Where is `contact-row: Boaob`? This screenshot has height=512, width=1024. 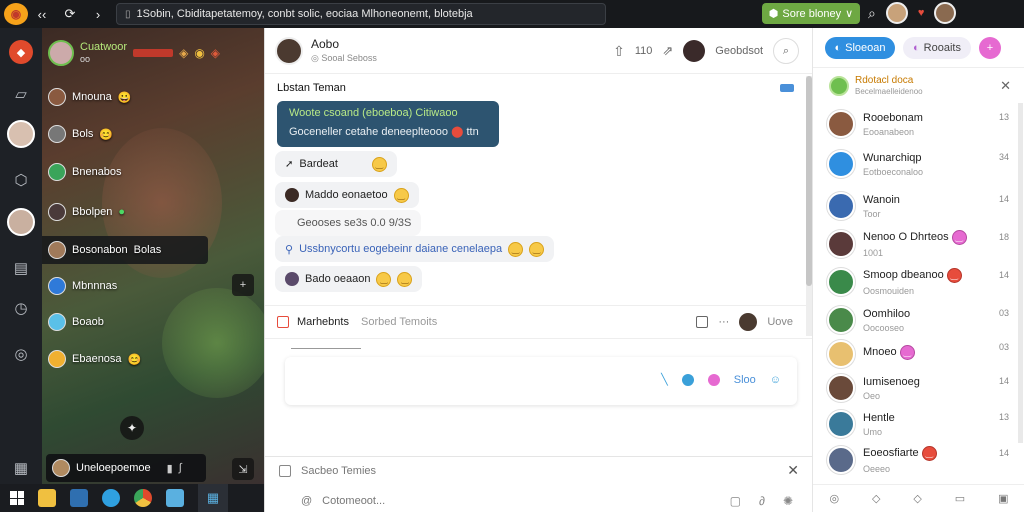
contact-row: Boaob is located at coordinates (76, 322).